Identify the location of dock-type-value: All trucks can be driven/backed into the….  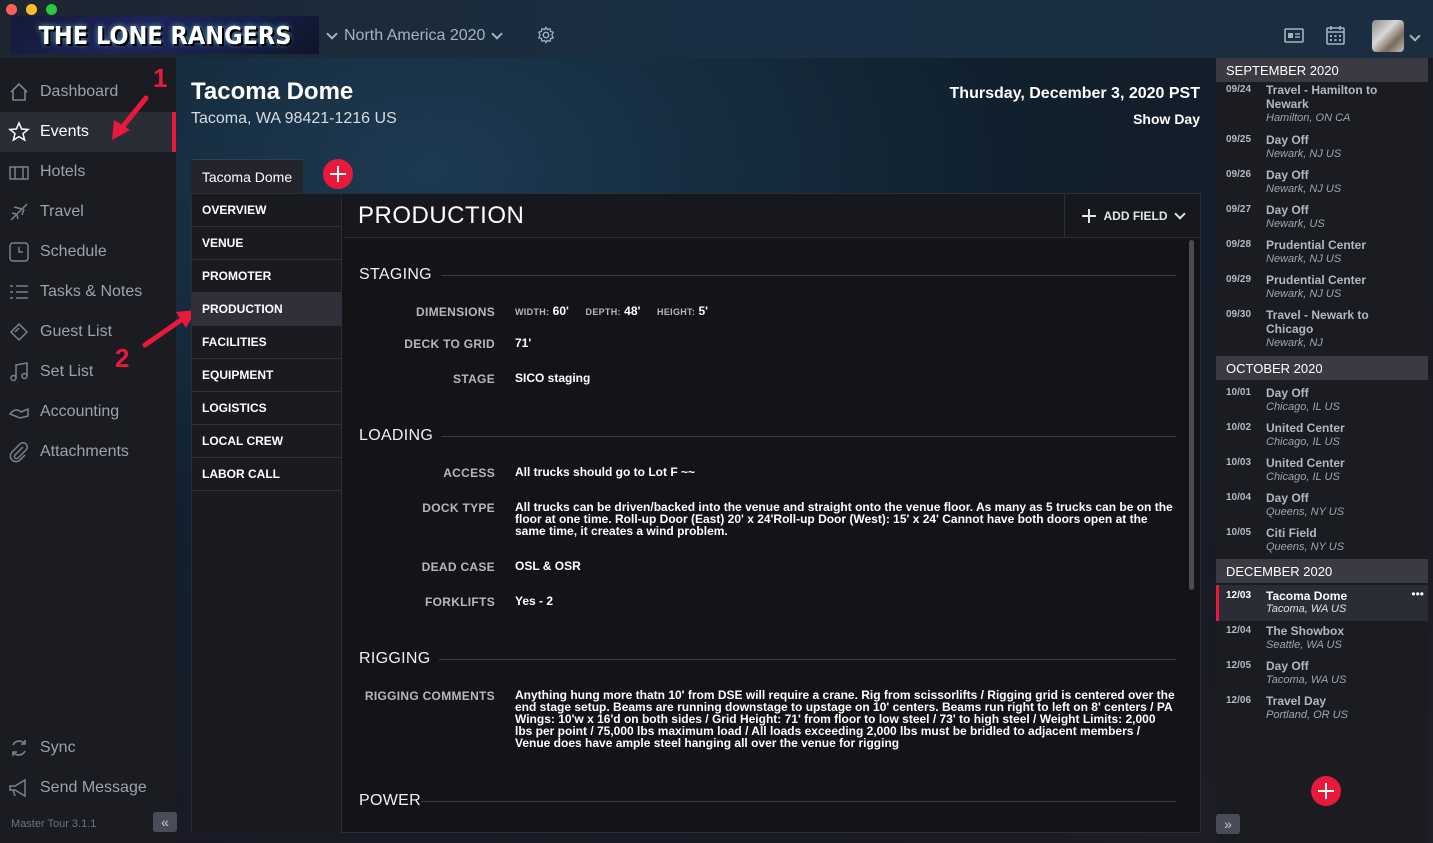
(845, 519).